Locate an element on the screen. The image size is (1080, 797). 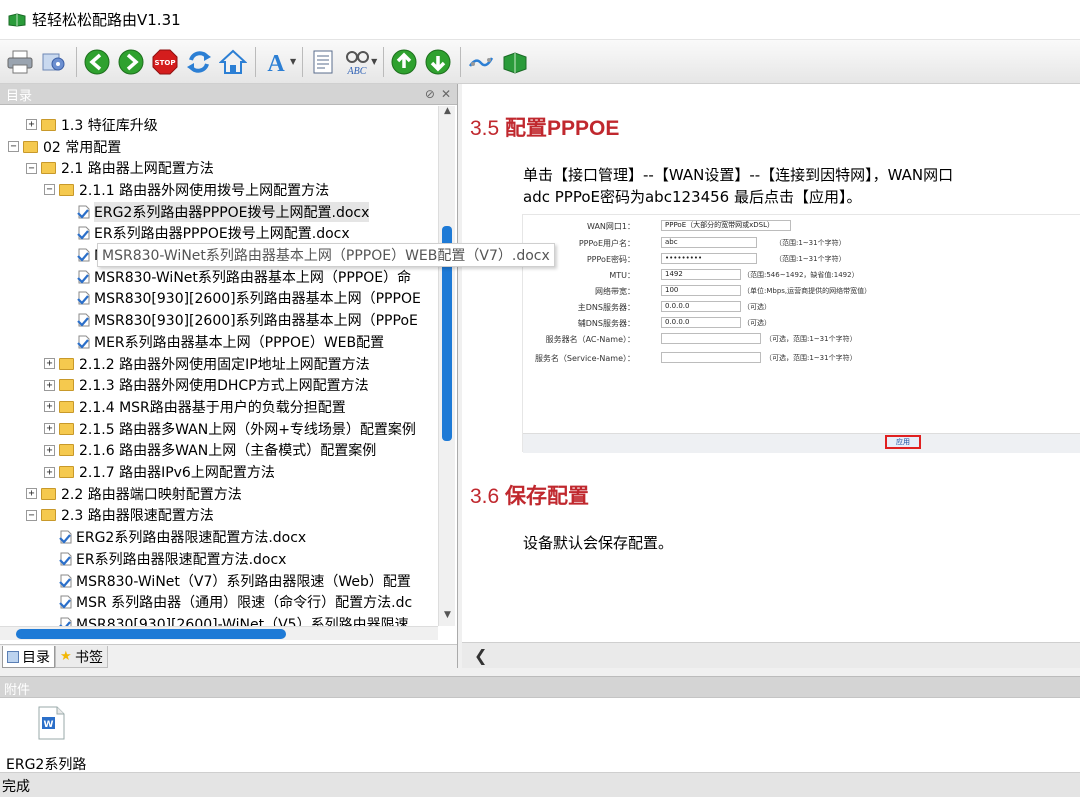
form-hint: （范围:1~31个字符） is located at coordinates (810, 243).